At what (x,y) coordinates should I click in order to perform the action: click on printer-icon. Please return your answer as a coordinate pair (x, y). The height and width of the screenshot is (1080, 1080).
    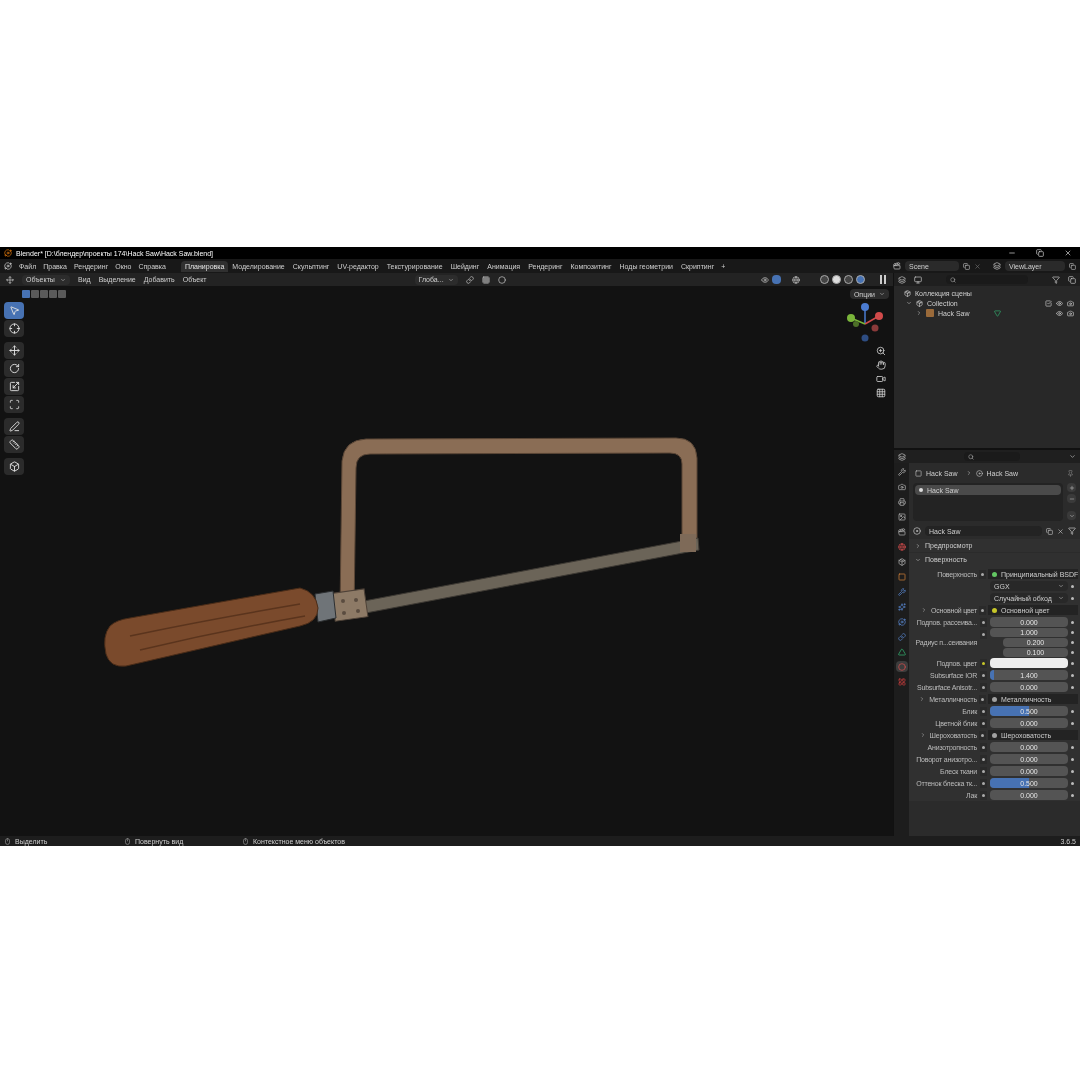
    Looking at the image, I should click on (901, 501).